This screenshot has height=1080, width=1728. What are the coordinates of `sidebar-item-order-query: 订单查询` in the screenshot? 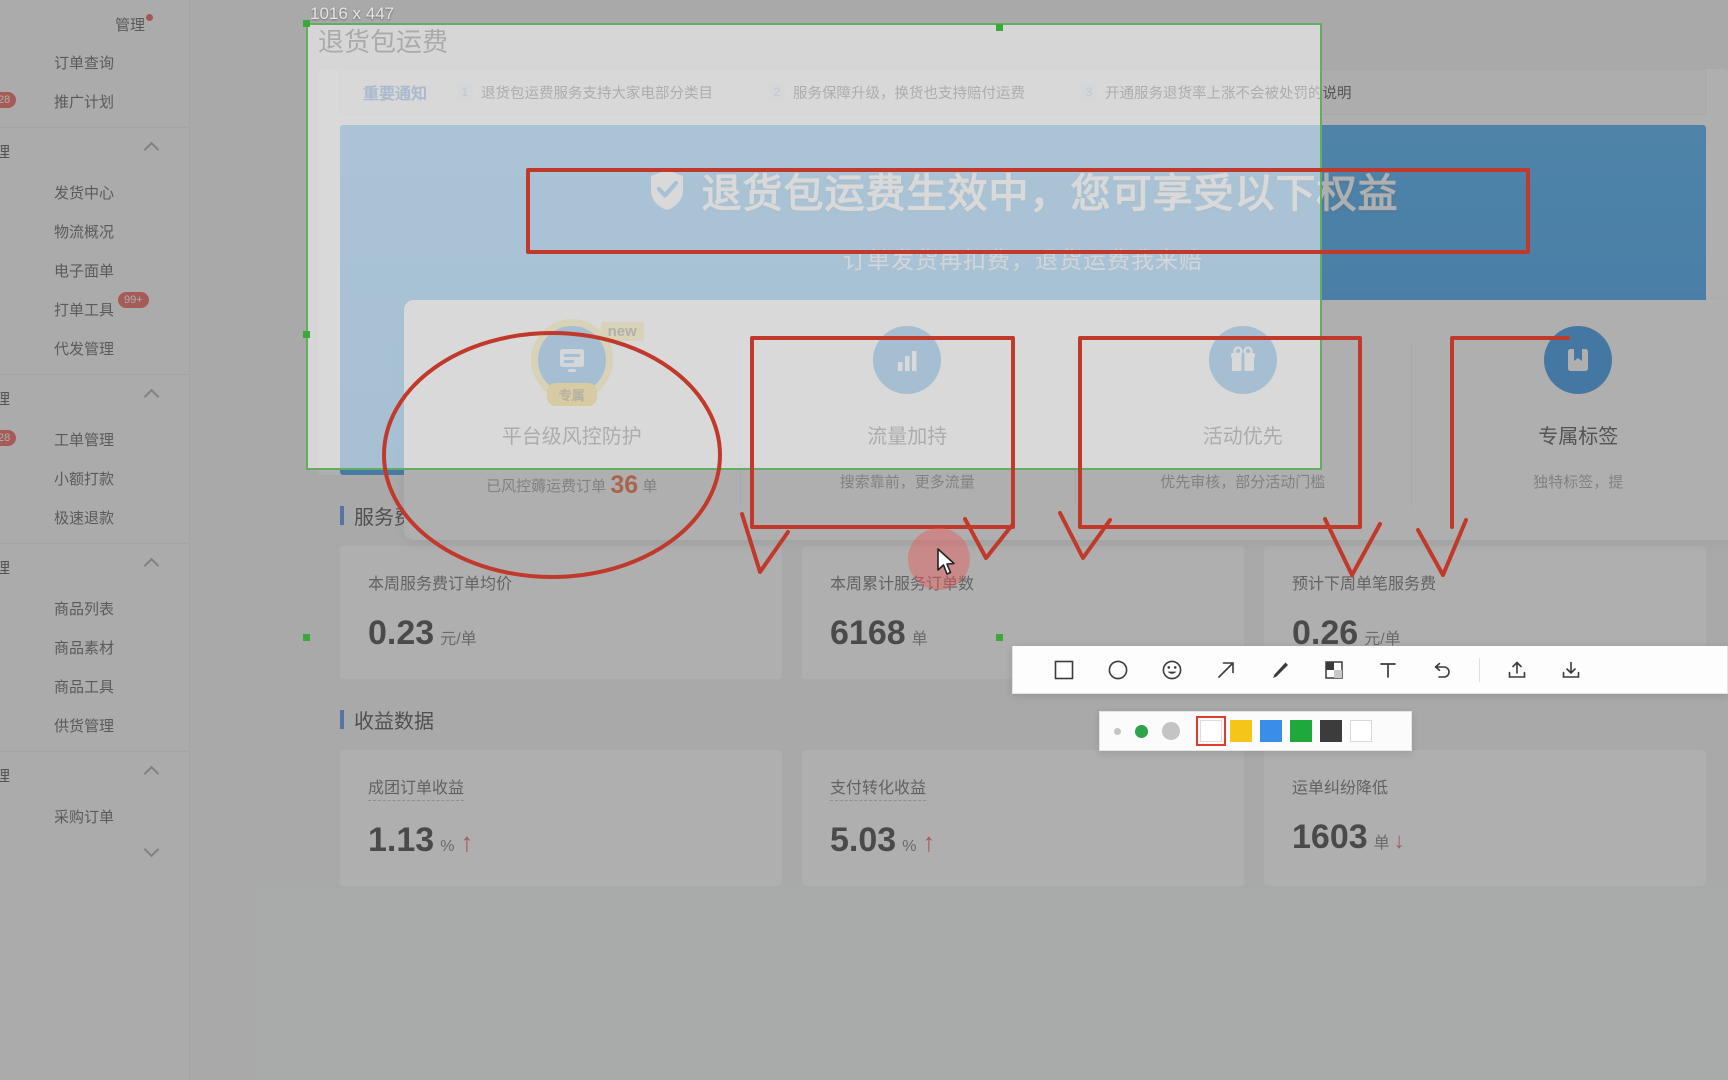 It's located at (94, 62).